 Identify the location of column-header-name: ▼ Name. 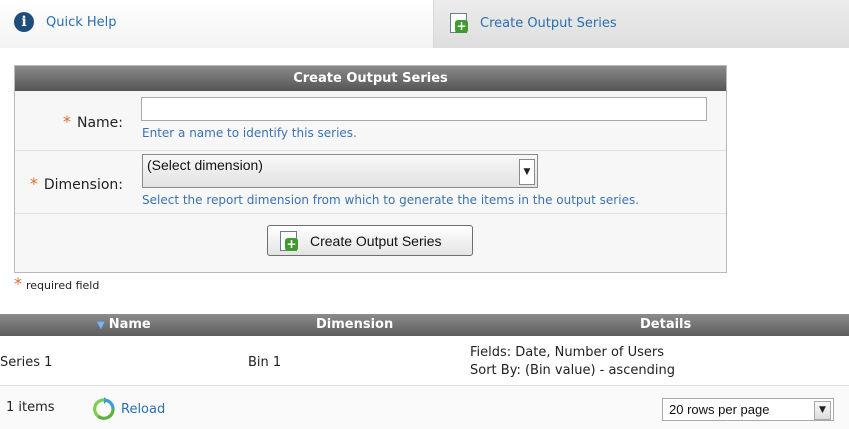
(124, 324).